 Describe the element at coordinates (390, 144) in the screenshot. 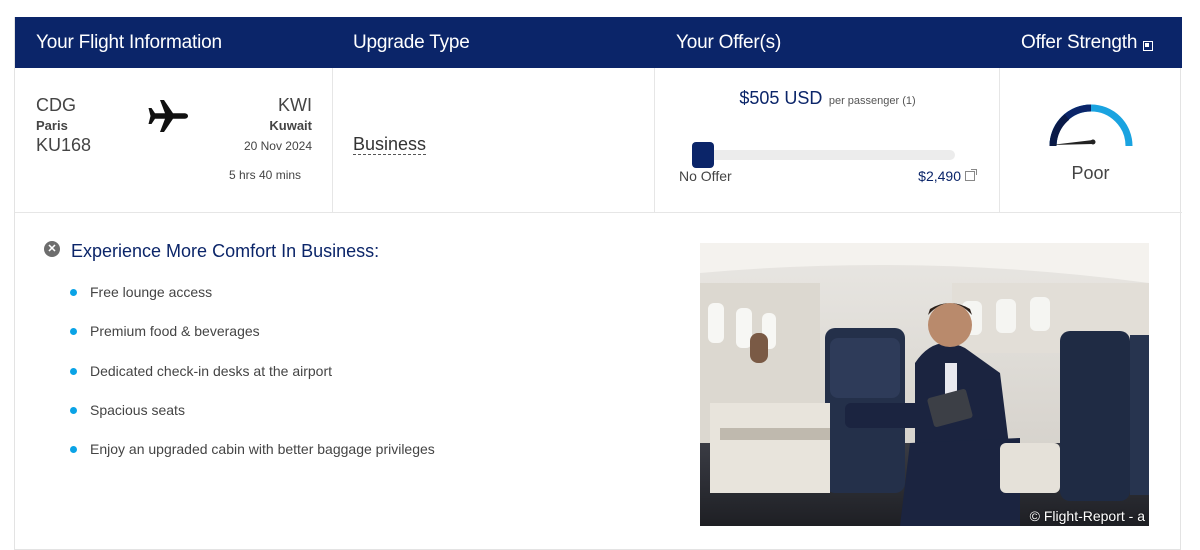

I see `upgrade-type-link: Business` at that location.